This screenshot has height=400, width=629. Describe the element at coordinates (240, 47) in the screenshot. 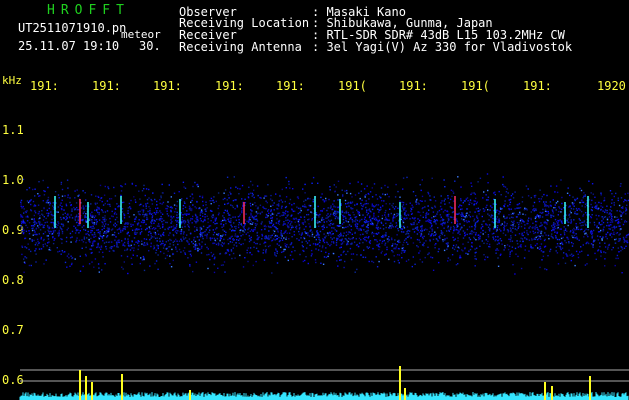

I see `field-label-antenna: Receiving Antenna` at that location.